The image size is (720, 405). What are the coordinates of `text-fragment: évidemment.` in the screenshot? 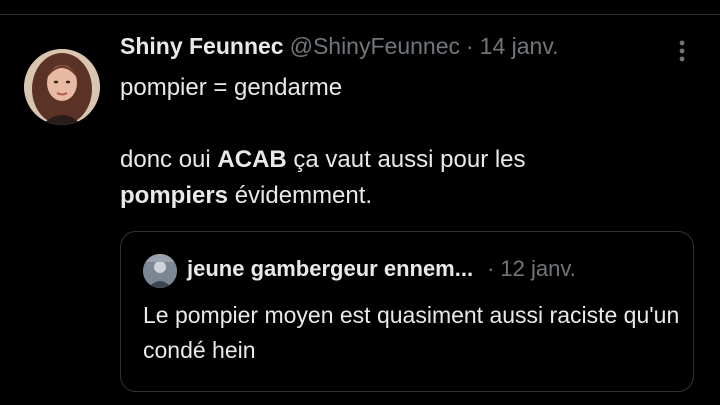 It's located at (300, 195).